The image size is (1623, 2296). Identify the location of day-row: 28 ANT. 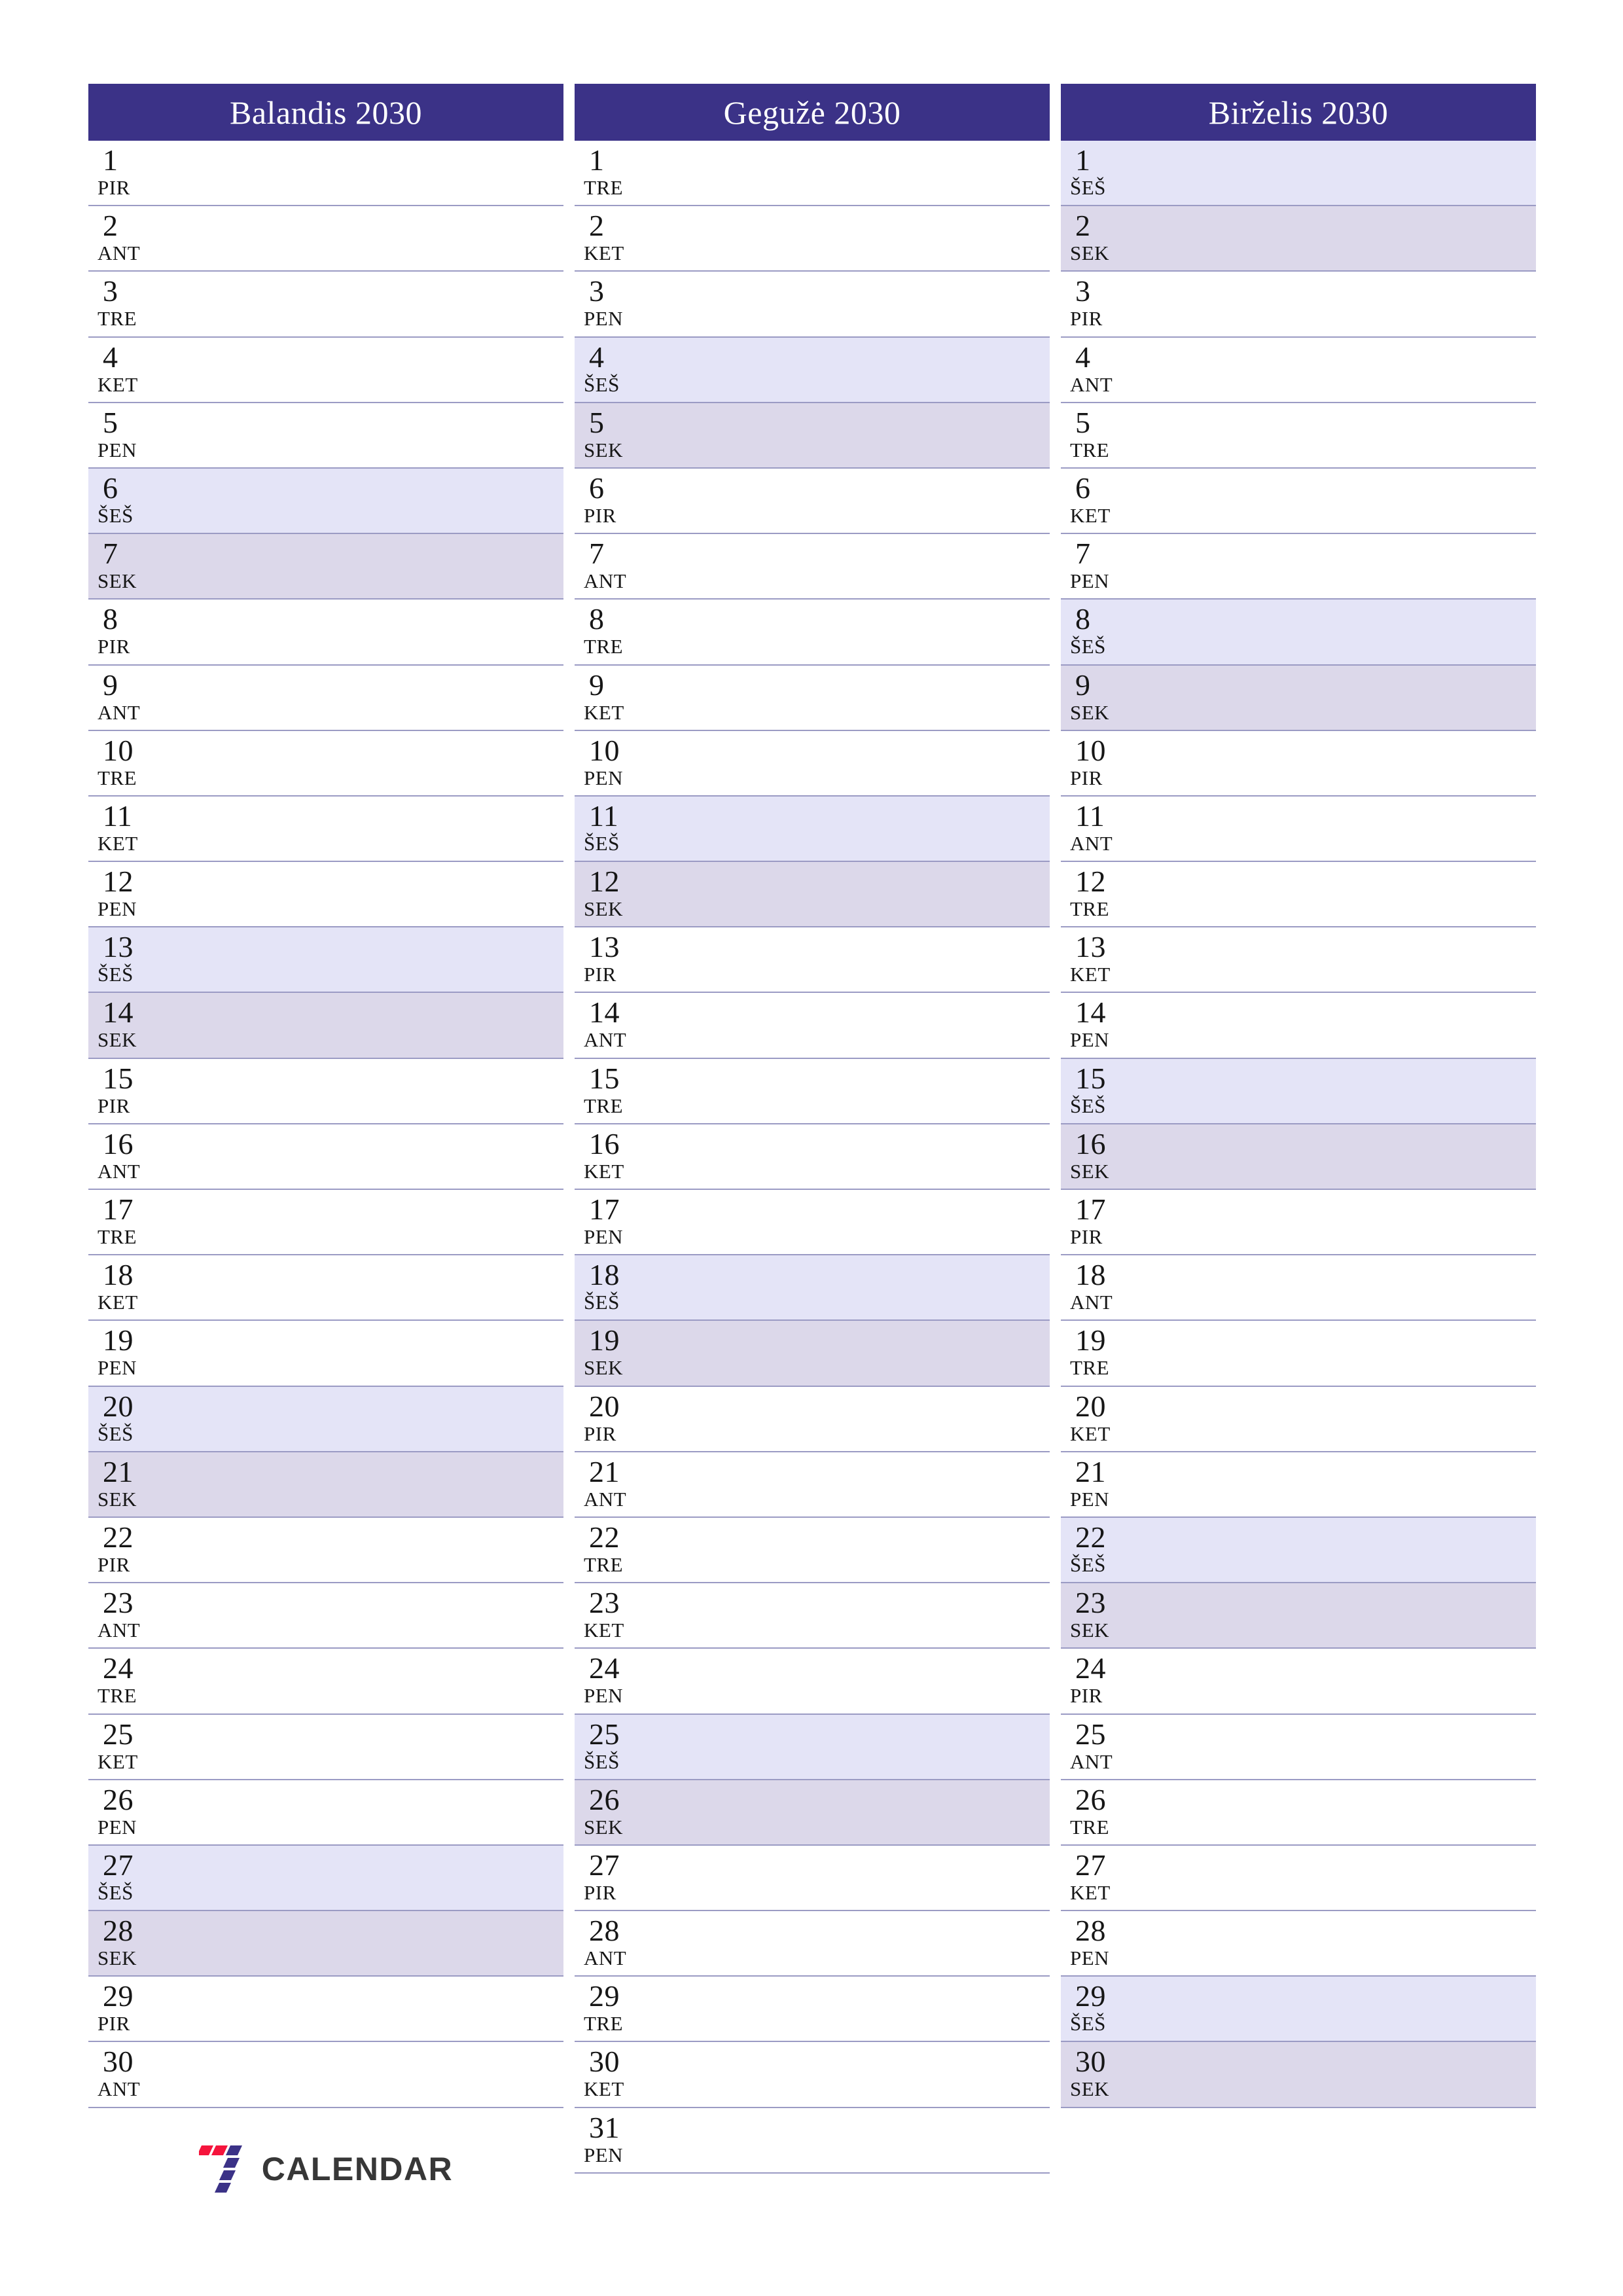
(813, 1944).